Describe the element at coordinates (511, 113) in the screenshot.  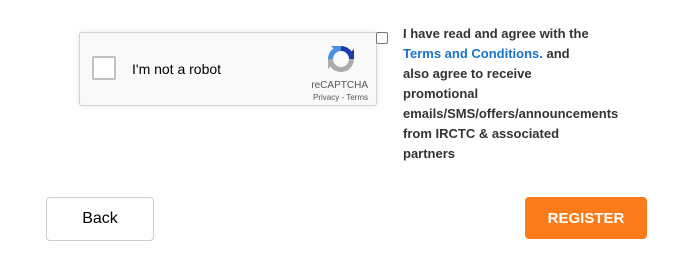
I see `agreement-line-5: emails/SMS/offers/announcements` at that location.